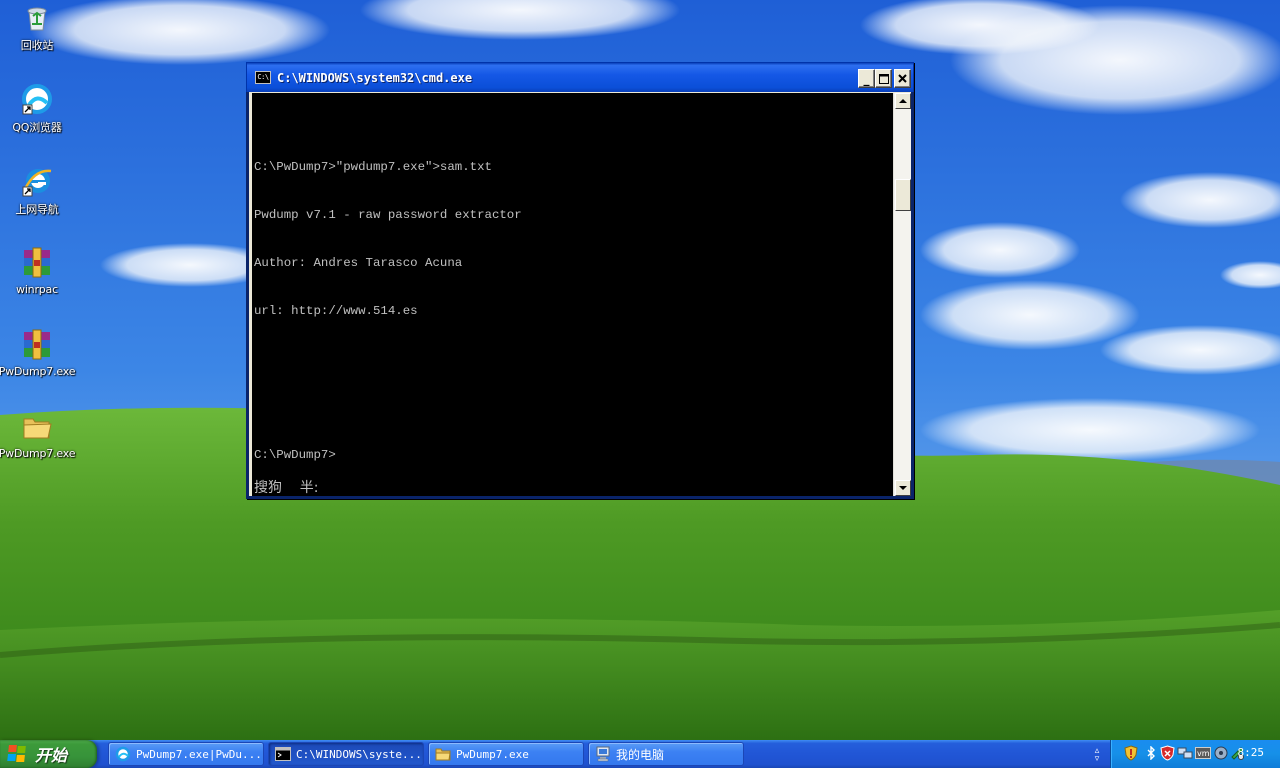 This screenshot has width=1280, height=768. I want to click on svg-text: vm, so click(1203, 753).